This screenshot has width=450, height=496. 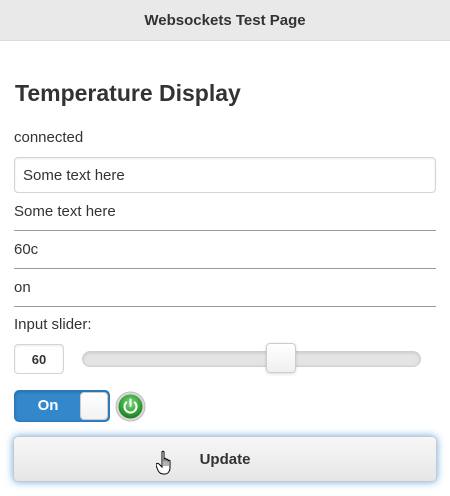 What do you see at coordinates (225, 250) in the screenshot?
I see `temperature-row: 60c` at bounding box center [225, 250].